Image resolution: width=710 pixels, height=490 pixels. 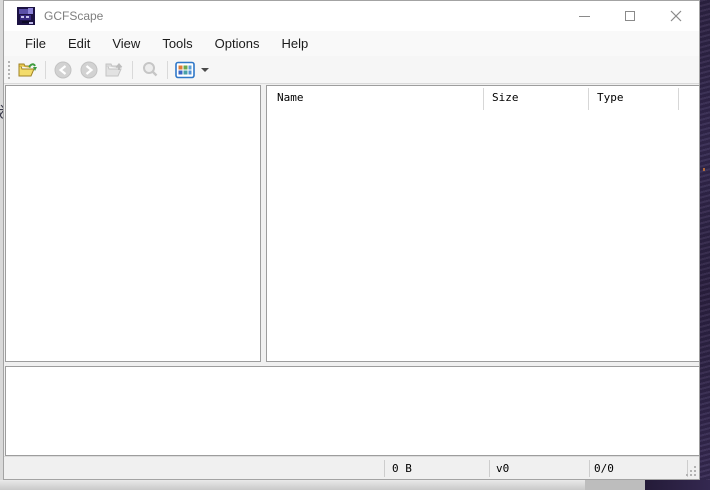 I want to click on view-mode-dropdown-caret, so click(x=205, y=69).